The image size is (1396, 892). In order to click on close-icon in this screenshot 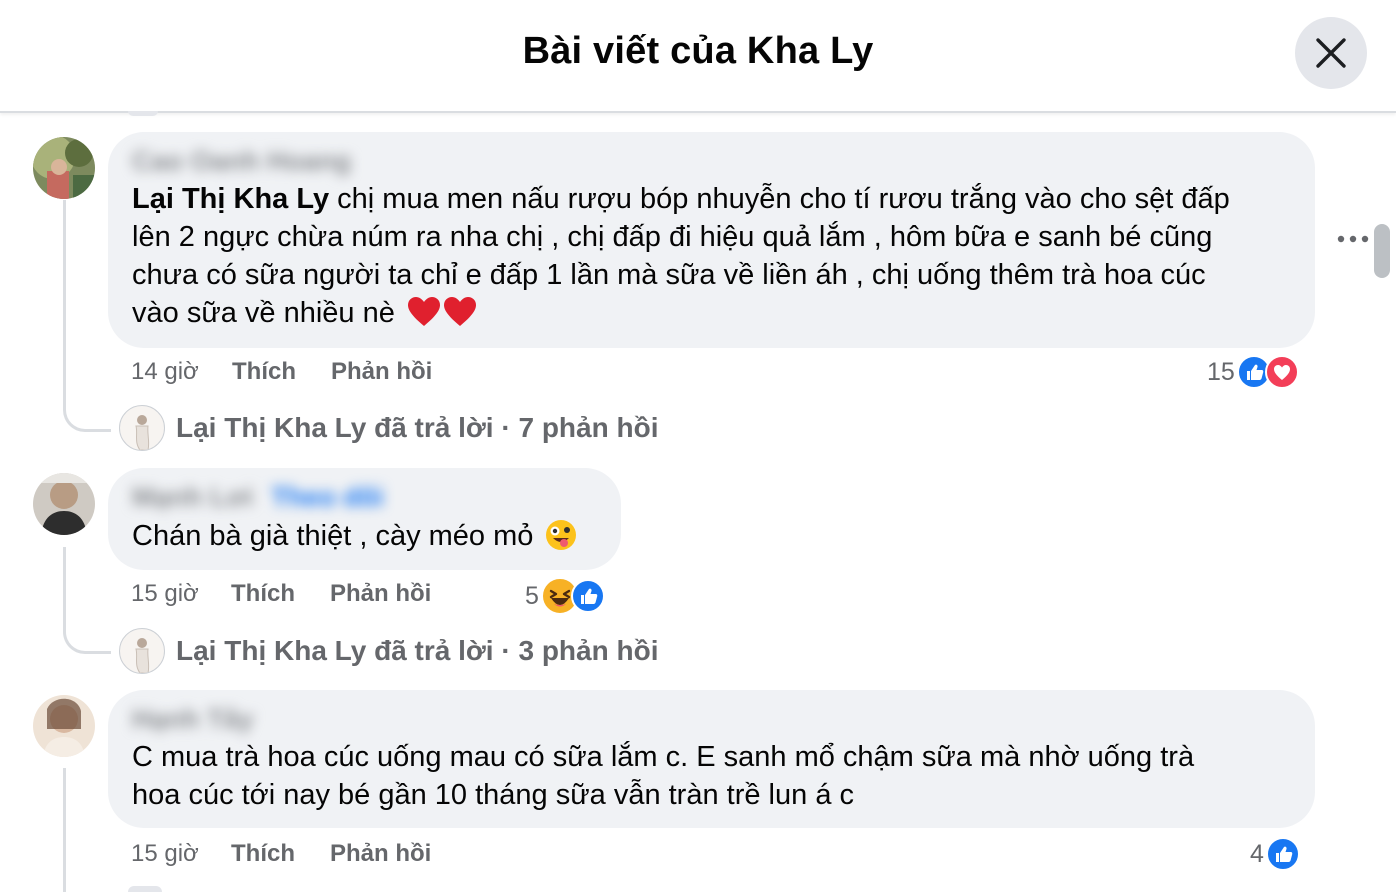, I will do `click(1331, 53)`.